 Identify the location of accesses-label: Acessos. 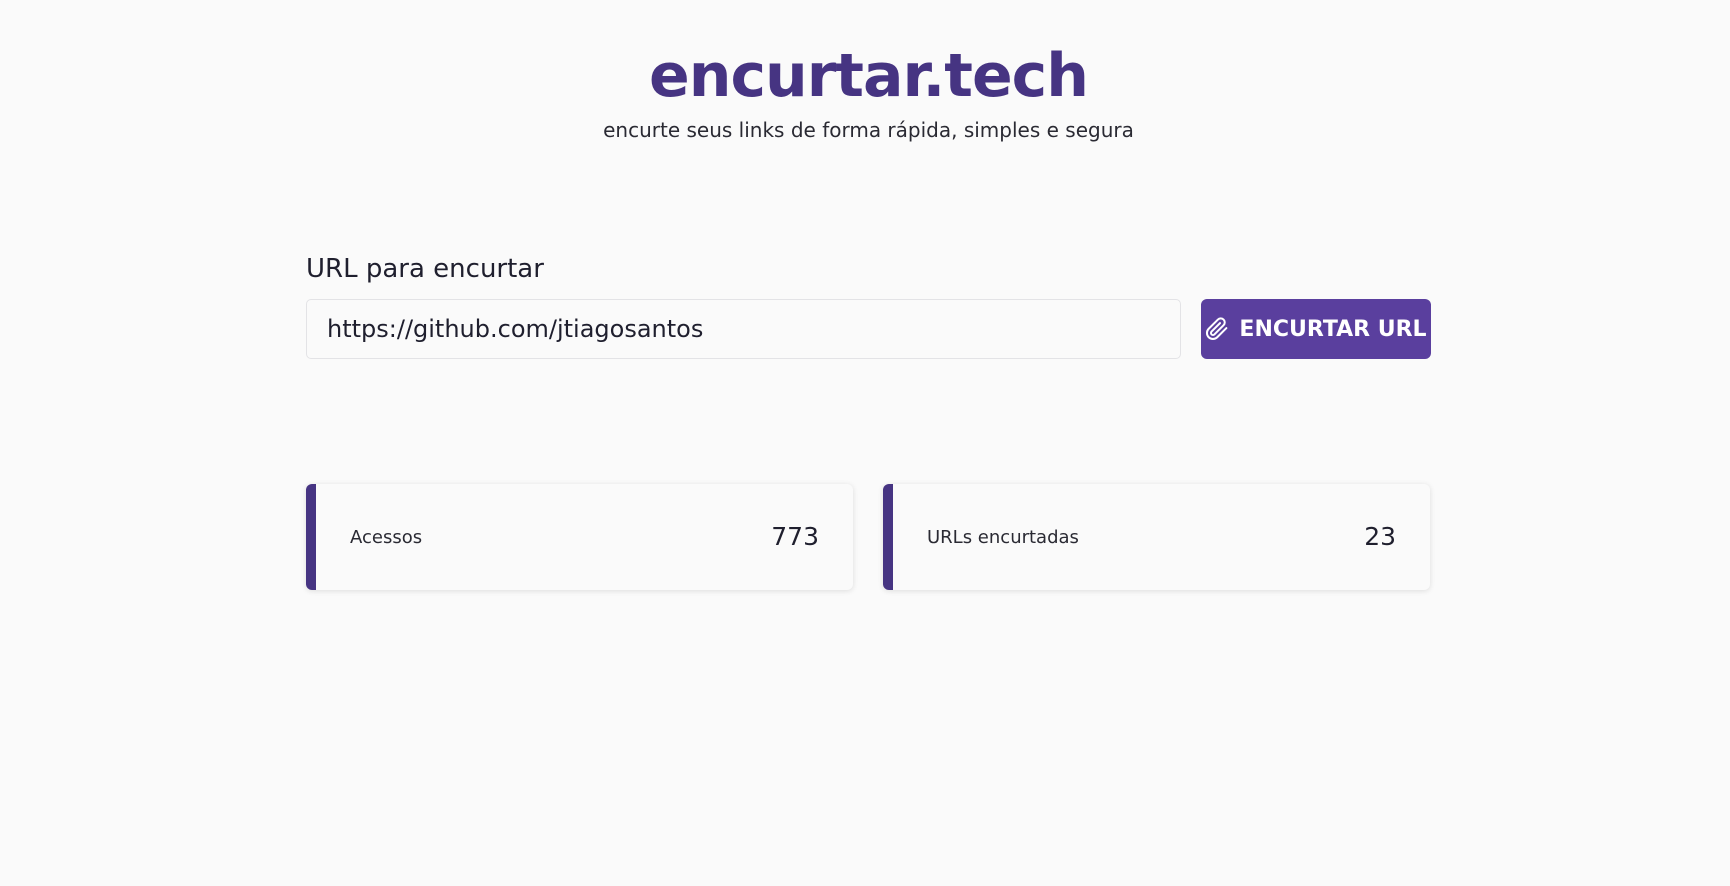
(386, 537).